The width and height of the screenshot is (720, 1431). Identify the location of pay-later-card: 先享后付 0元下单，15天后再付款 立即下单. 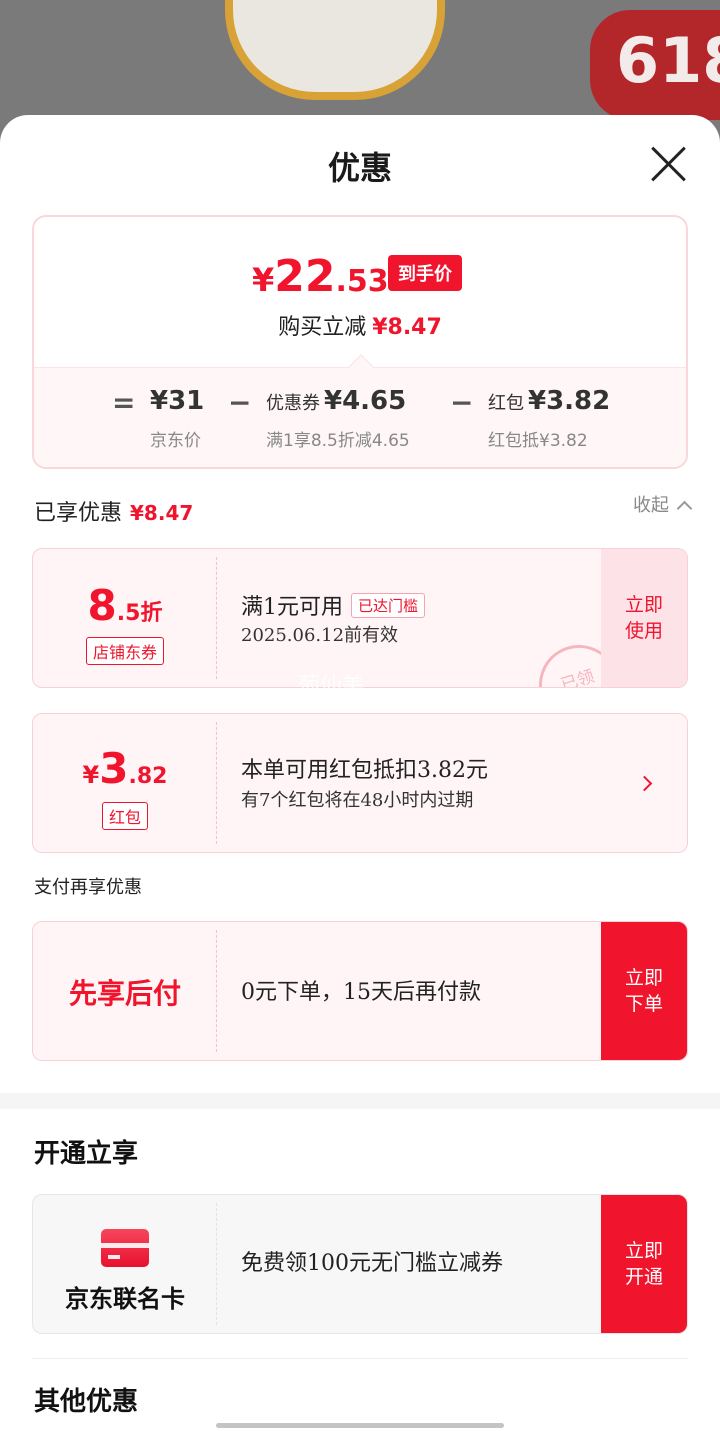
(360, 991).